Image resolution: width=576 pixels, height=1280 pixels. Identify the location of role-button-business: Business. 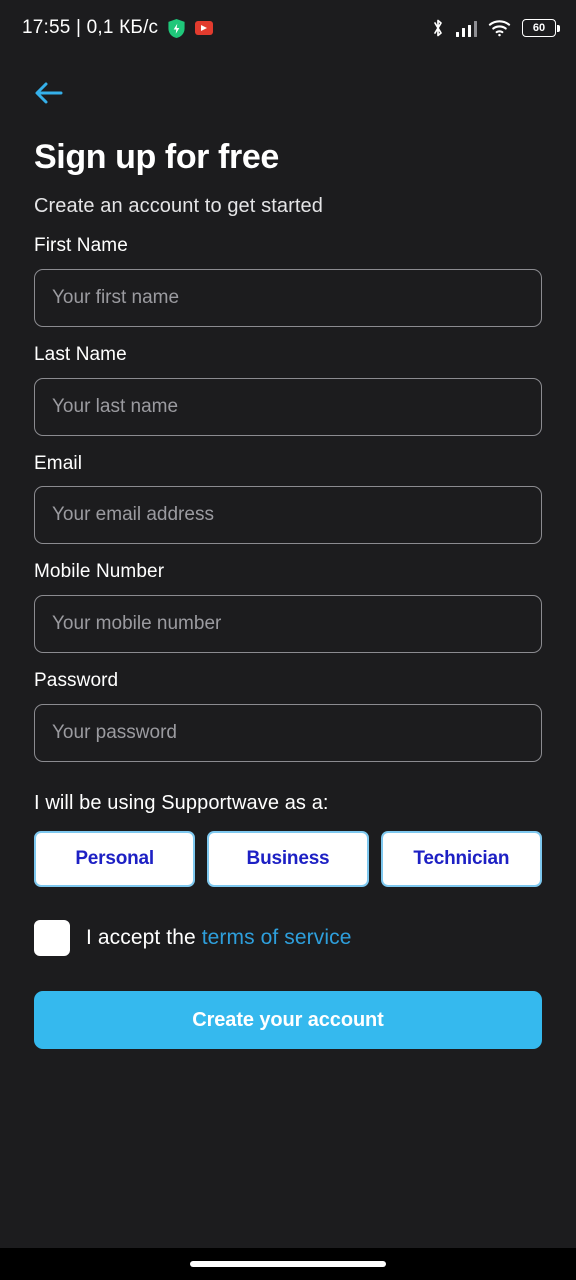
(288, 859).